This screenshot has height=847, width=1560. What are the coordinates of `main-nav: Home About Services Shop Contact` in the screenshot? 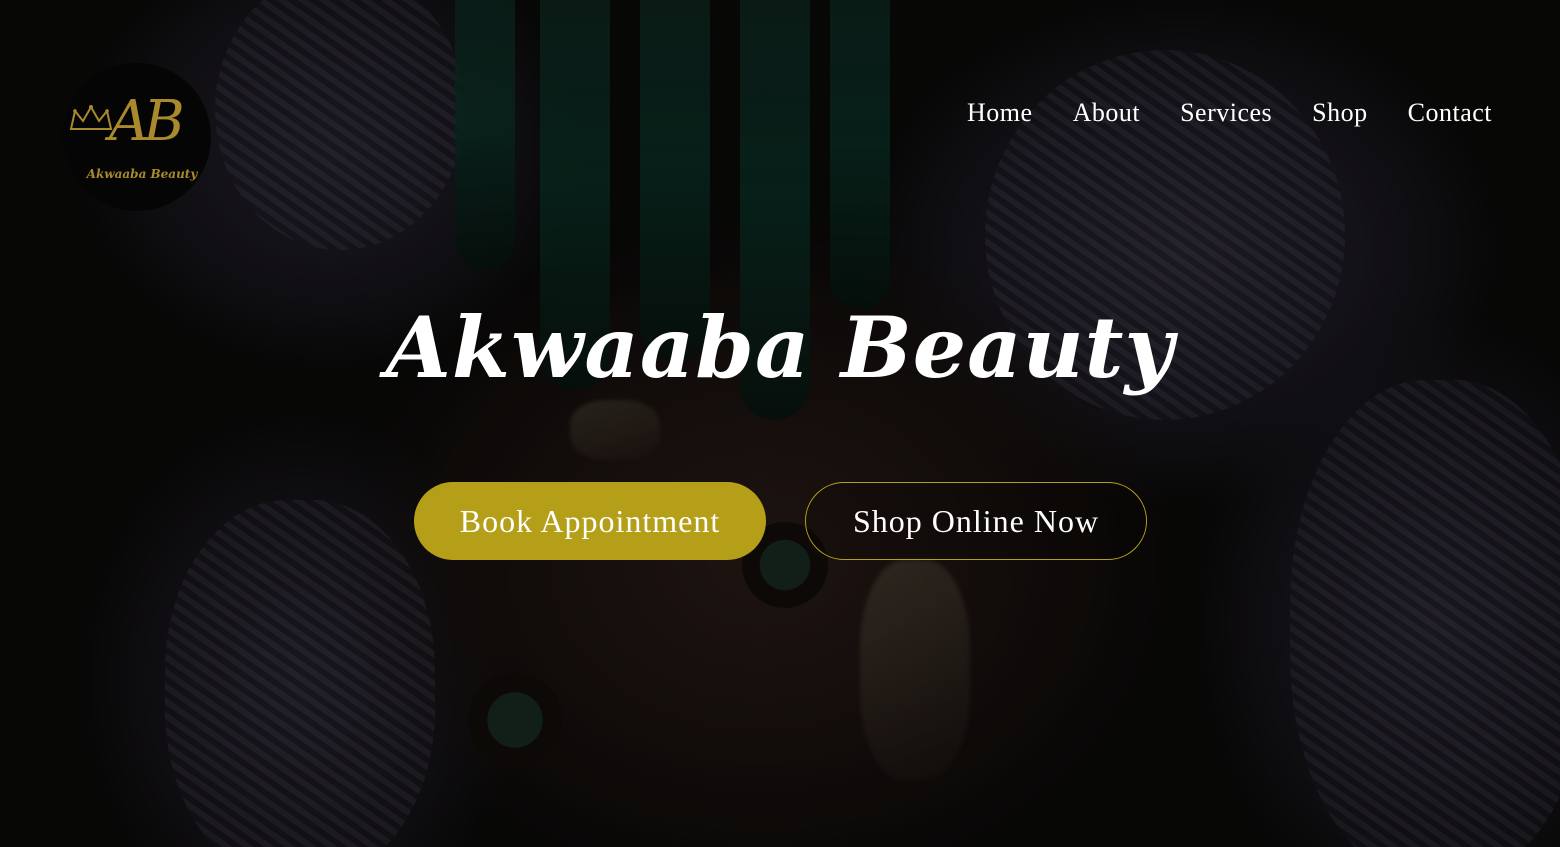 It's located at (1209, 113).